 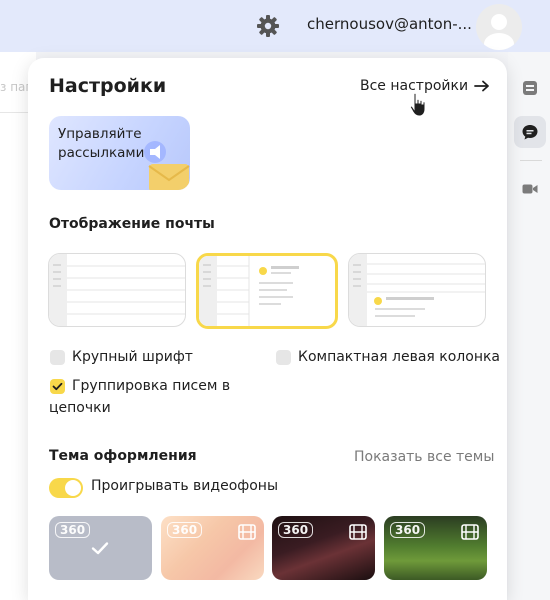 I want to click on thread-grouping-label-line1: Группировка писем в, so click(x=151, y=386).